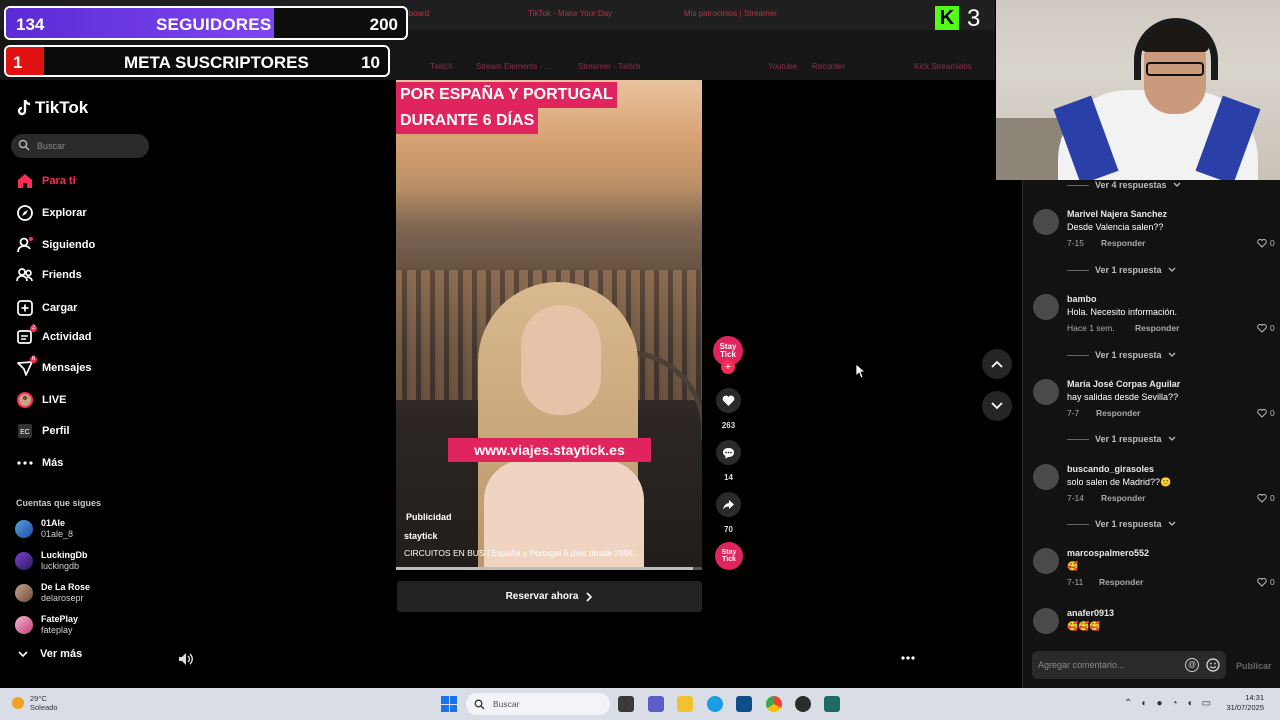  What do you see at coordinates (728, 452) in the screenshot?
I see `comment-button` at bounding box center [728, 452].